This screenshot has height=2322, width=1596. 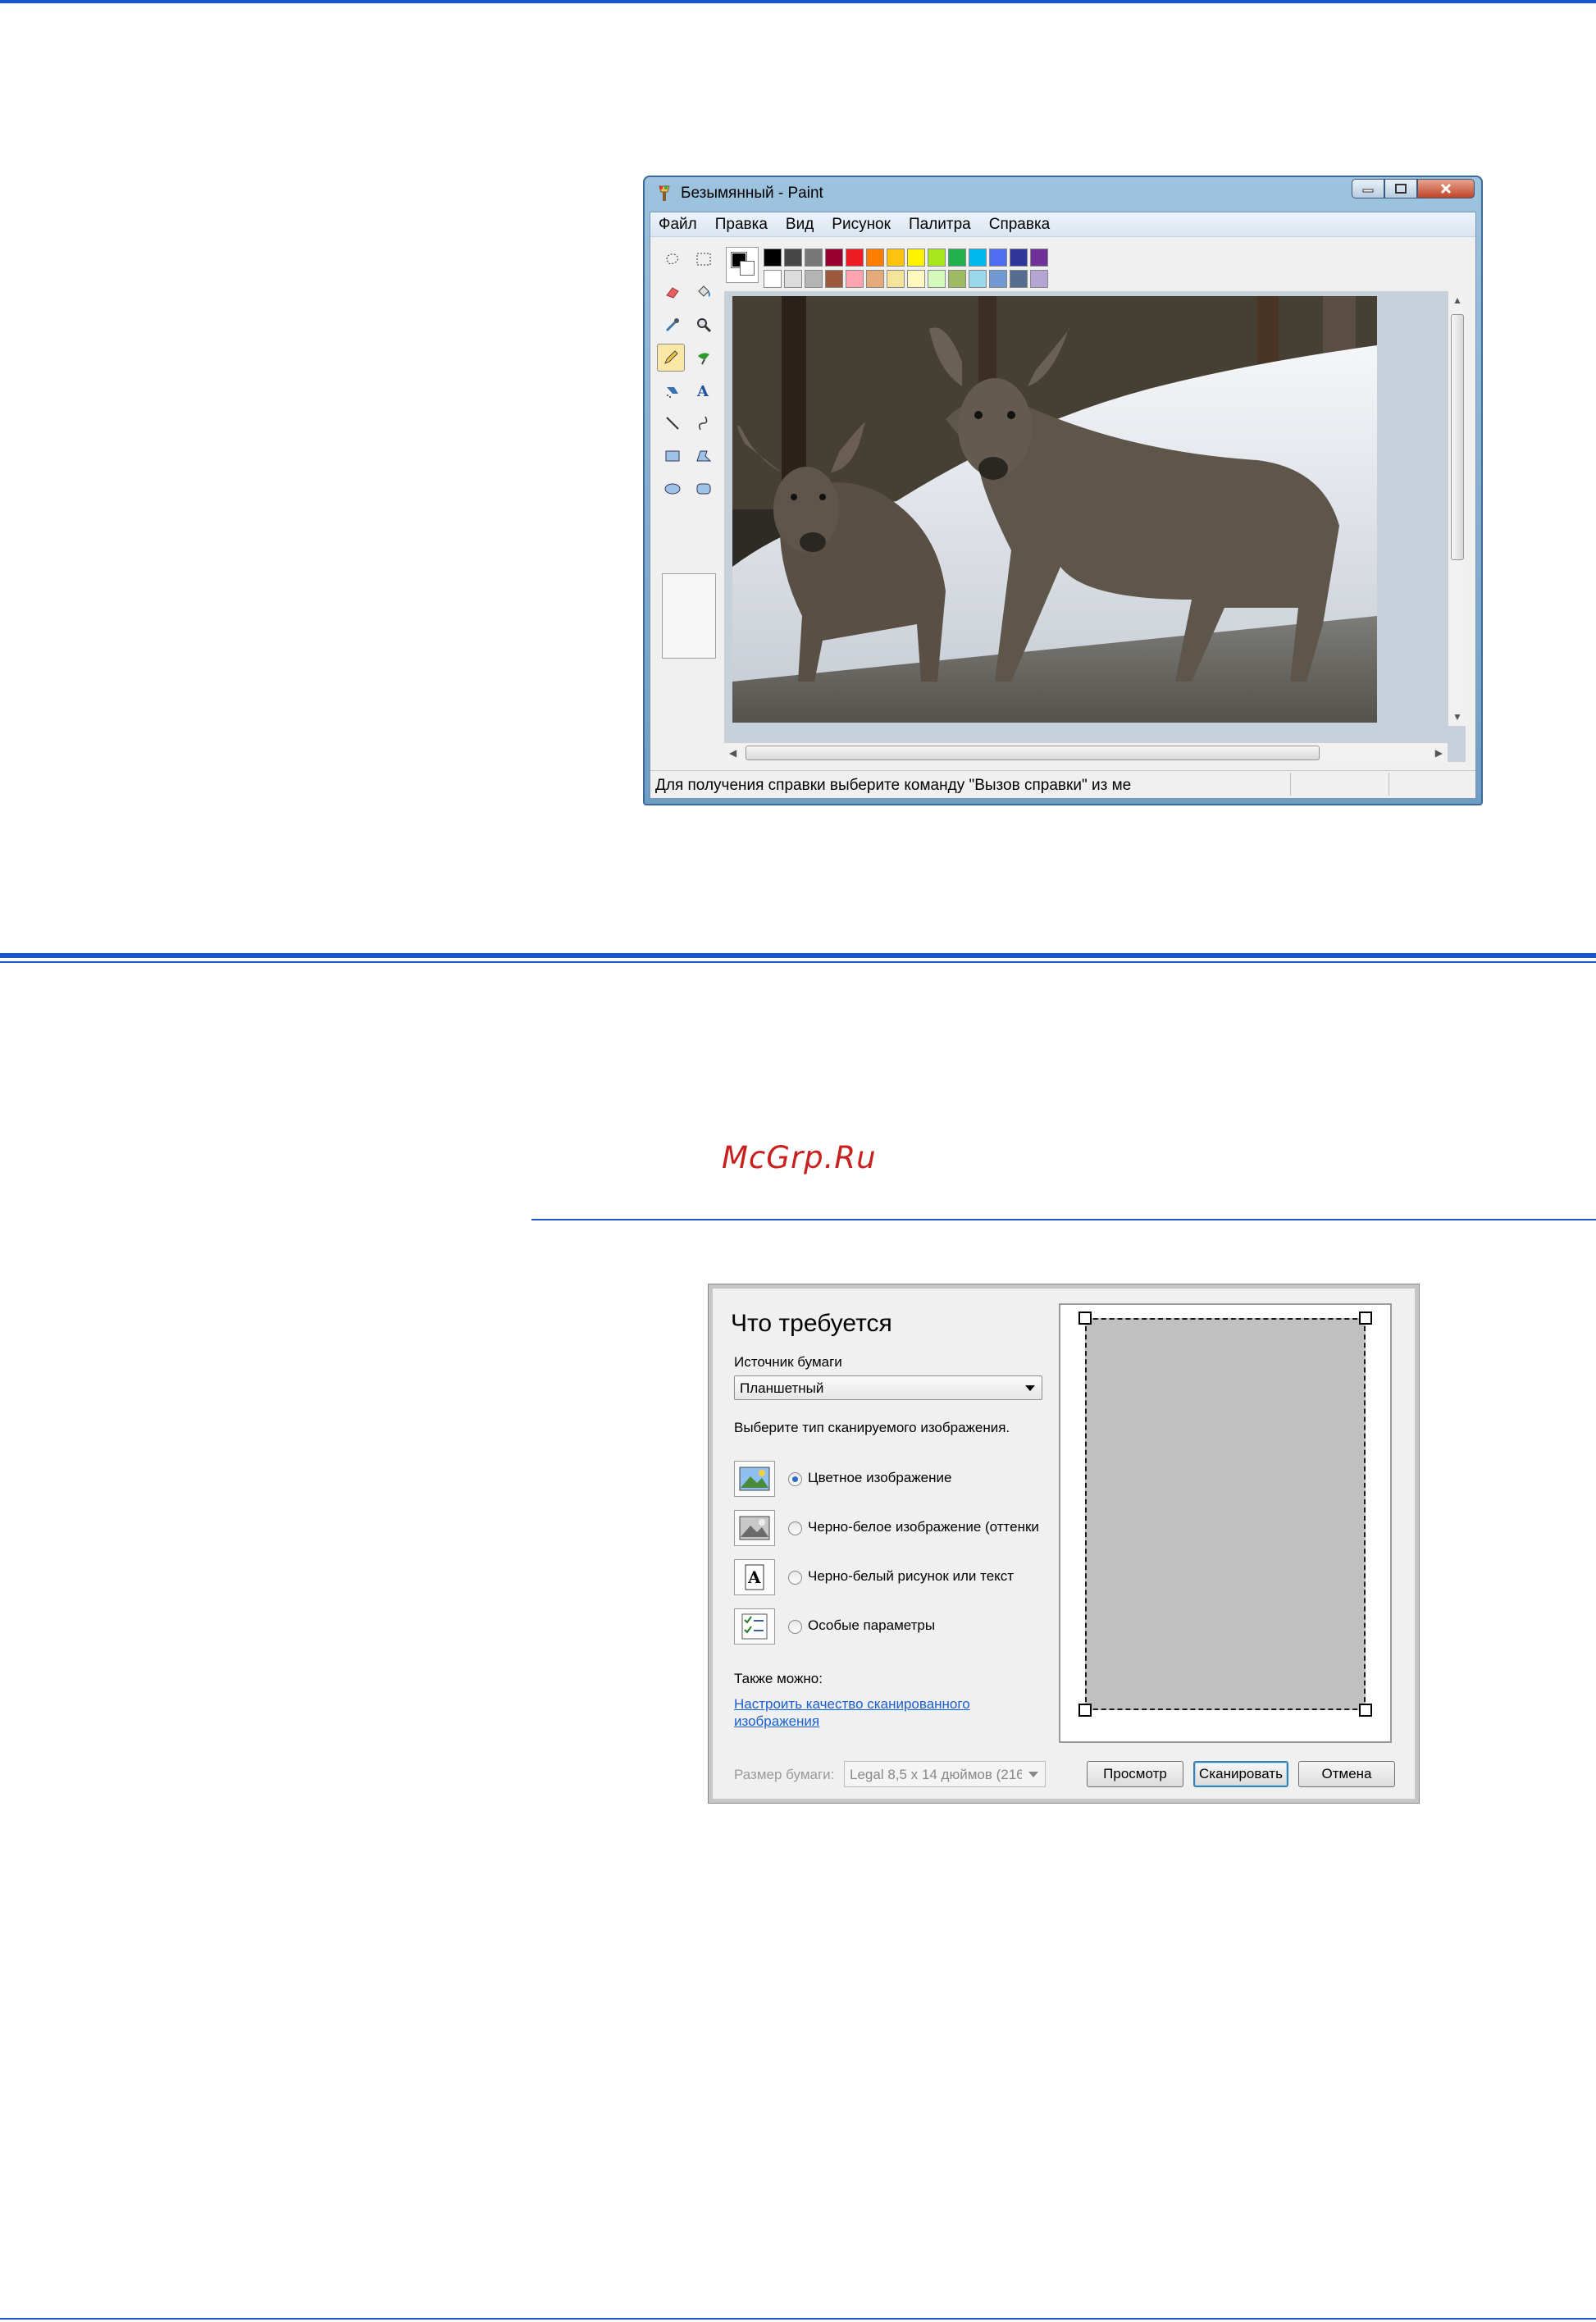 I want to click on scroll-down-icon: ▼, so click(x=1457, y=717).